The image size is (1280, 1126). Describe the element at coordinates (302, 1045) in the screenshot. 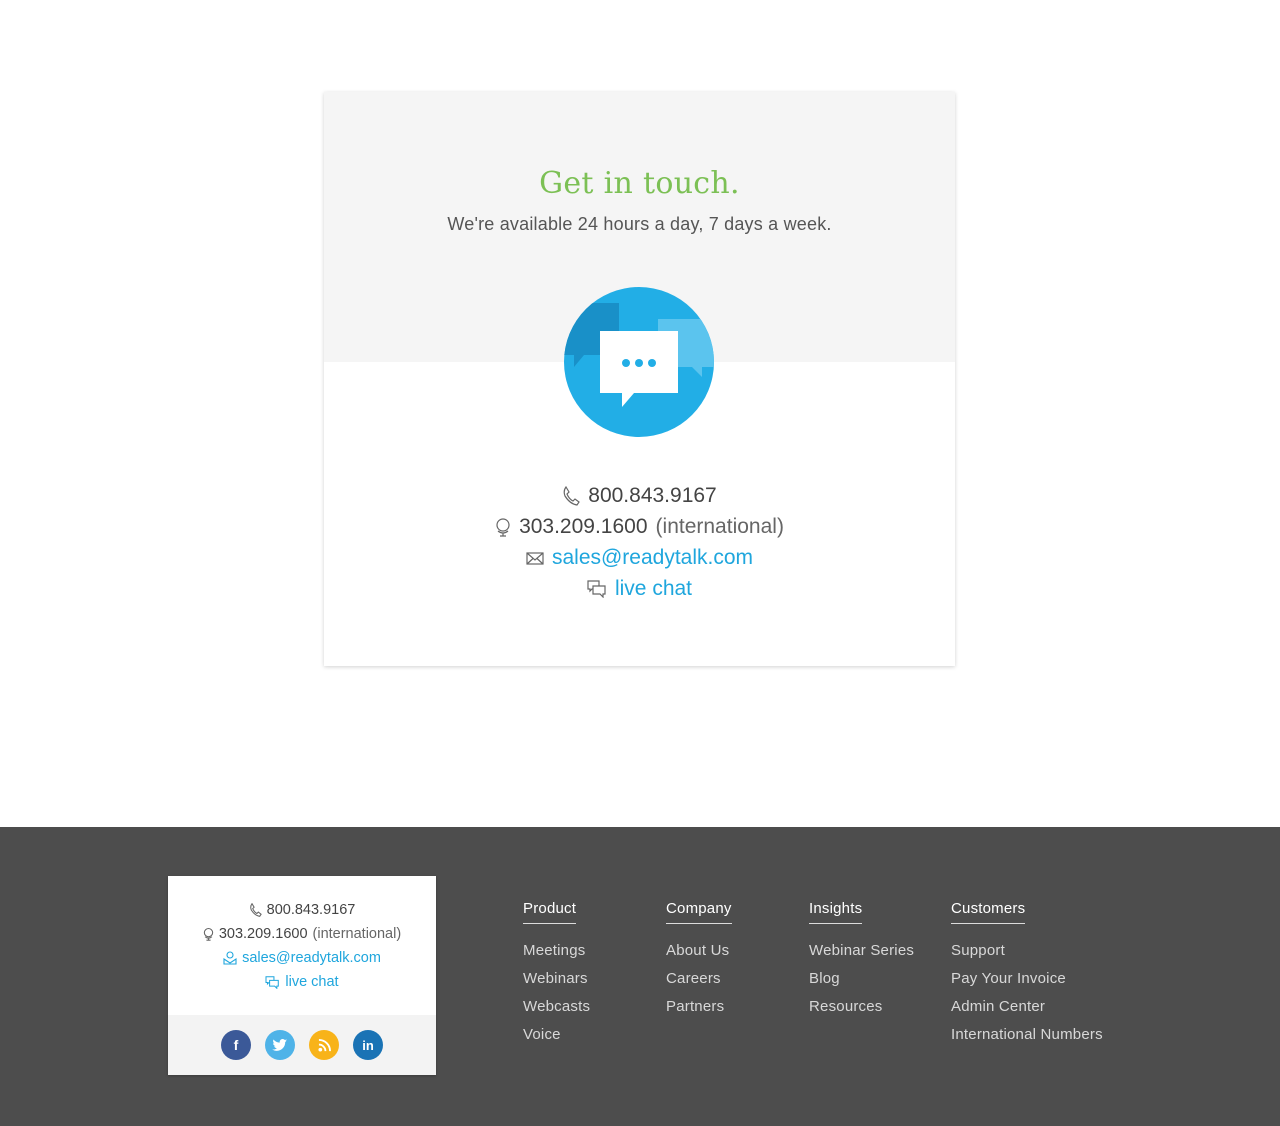

I see `social-links: f in` at that location.